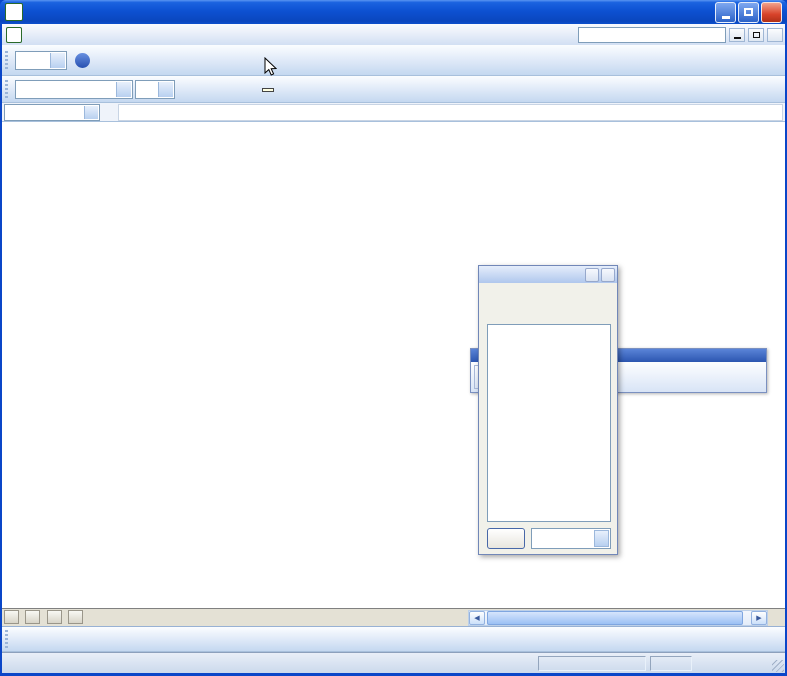  Describe the element at coordinates (270, 66) in the screenshot. I see `mouse-cursor` at that location.